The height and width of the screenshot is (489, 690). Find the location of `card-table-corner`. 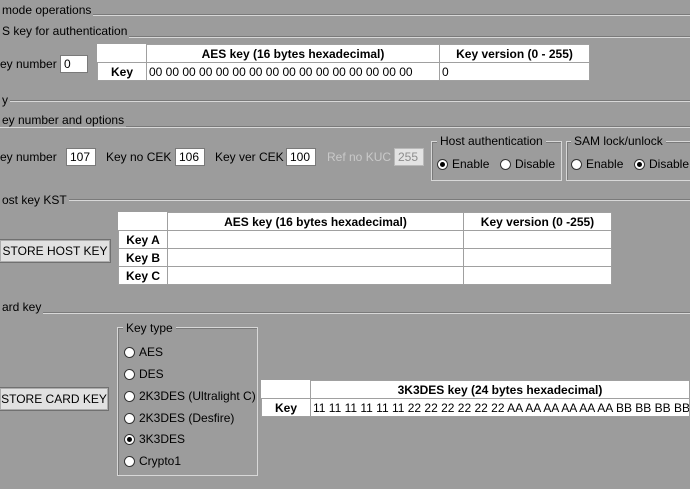

card-table-corner is located at coordinates (286, 389).